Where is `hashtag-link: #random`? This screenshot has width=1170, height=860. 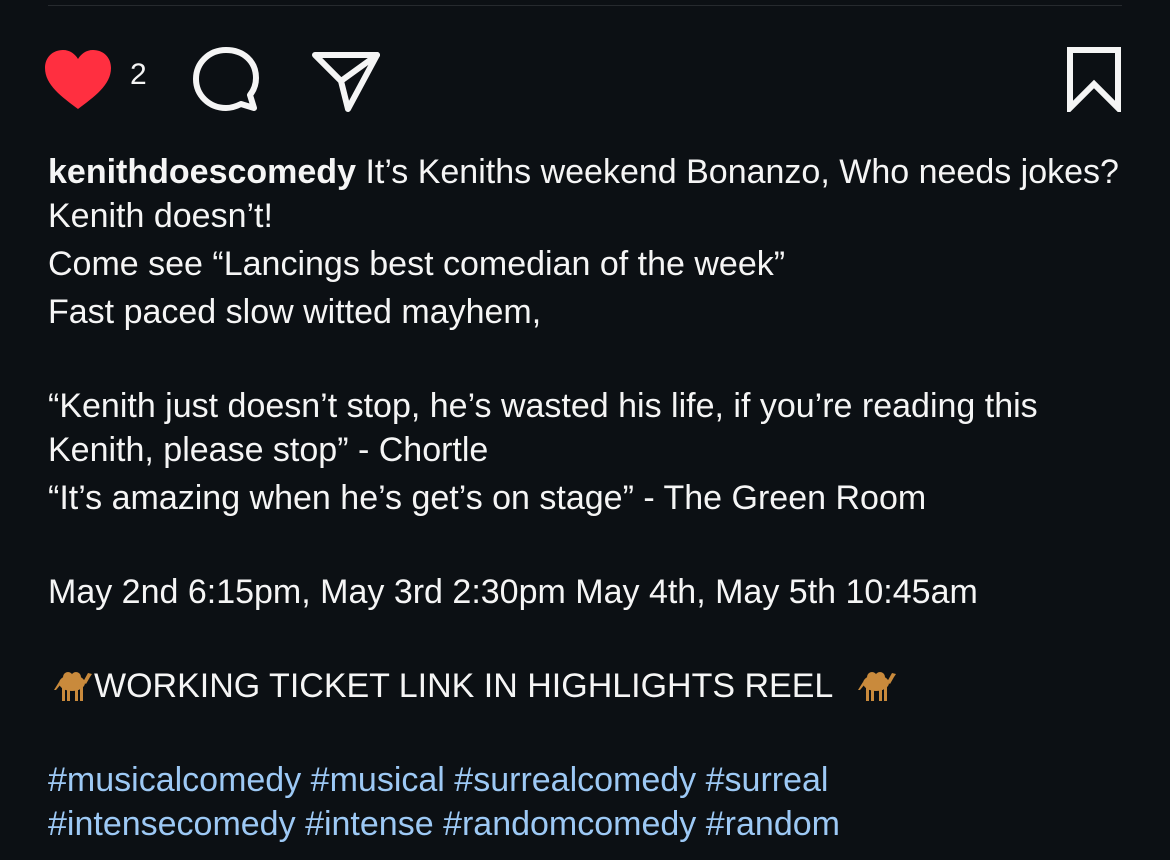 hashtag-link: #random is located at coordinates (773, 824).